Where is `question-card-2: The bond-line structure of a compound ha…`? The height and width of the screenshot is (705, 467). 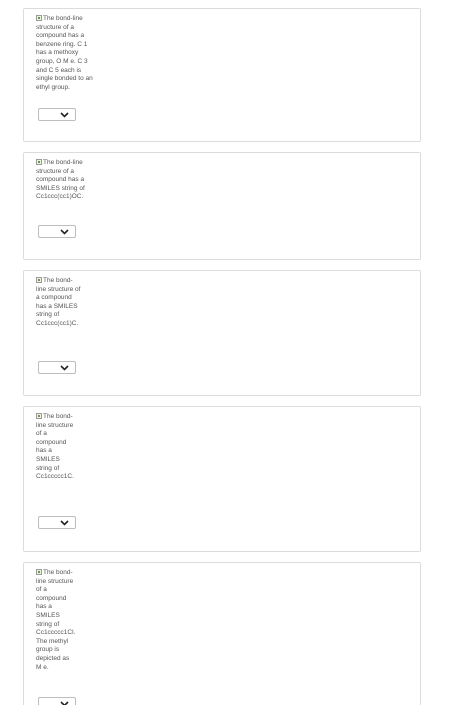 question-card-2: The bond-line structure of a compound ha… is located at coordinates (222, 206).